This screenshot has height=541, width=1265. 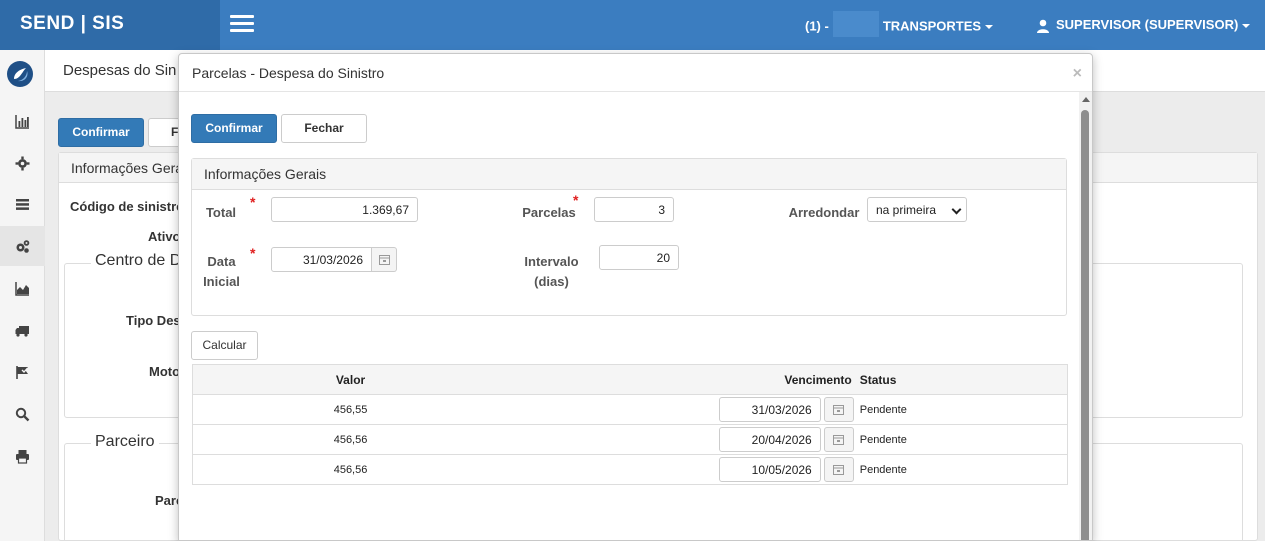 I want to click on partner-legend: Parceiro, so click(x=125, y=442).